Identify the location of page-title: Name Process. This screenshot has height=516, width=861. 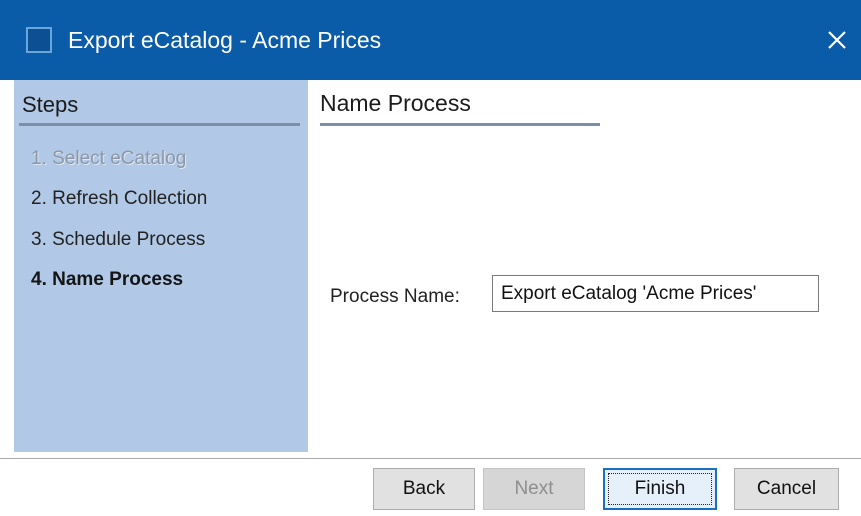
(395, 103).